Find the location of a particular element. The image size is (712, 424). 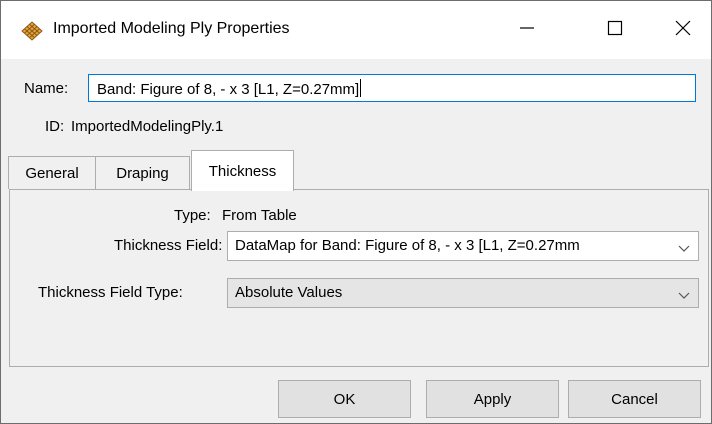

maximize-button is located at coordinates (615, 30).